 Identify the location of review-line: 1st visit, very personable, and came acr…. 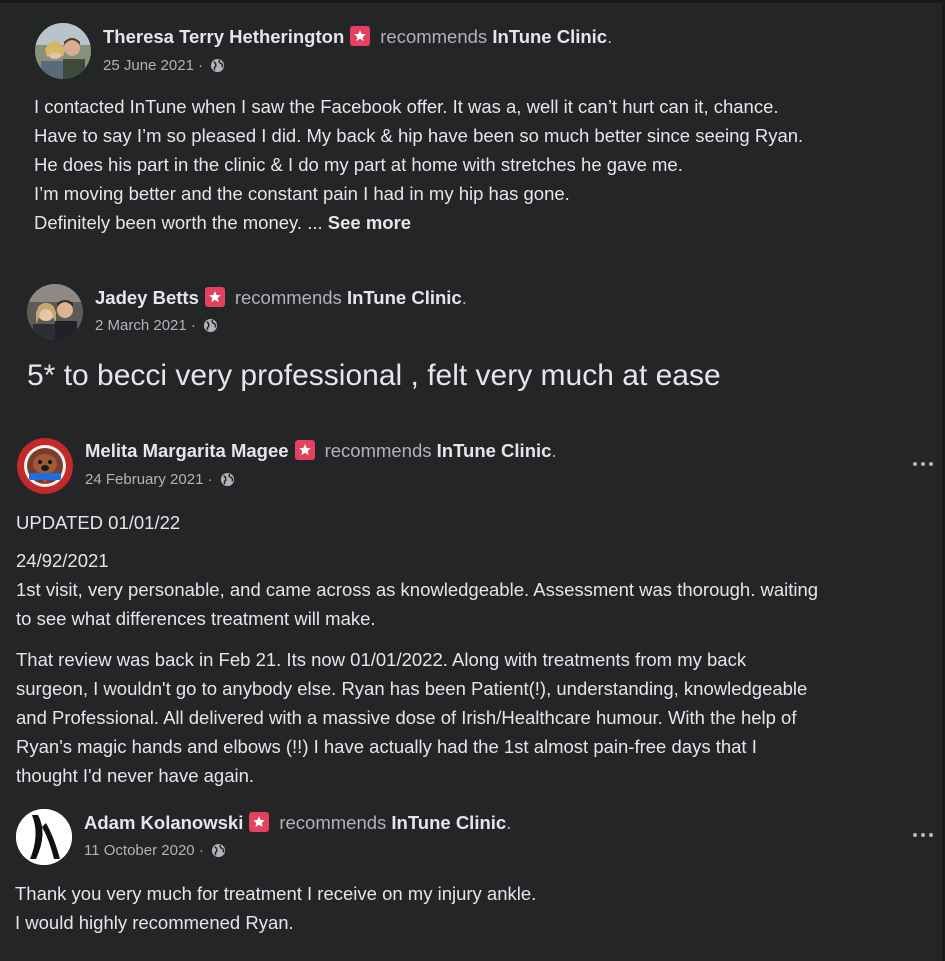
(417, 589).